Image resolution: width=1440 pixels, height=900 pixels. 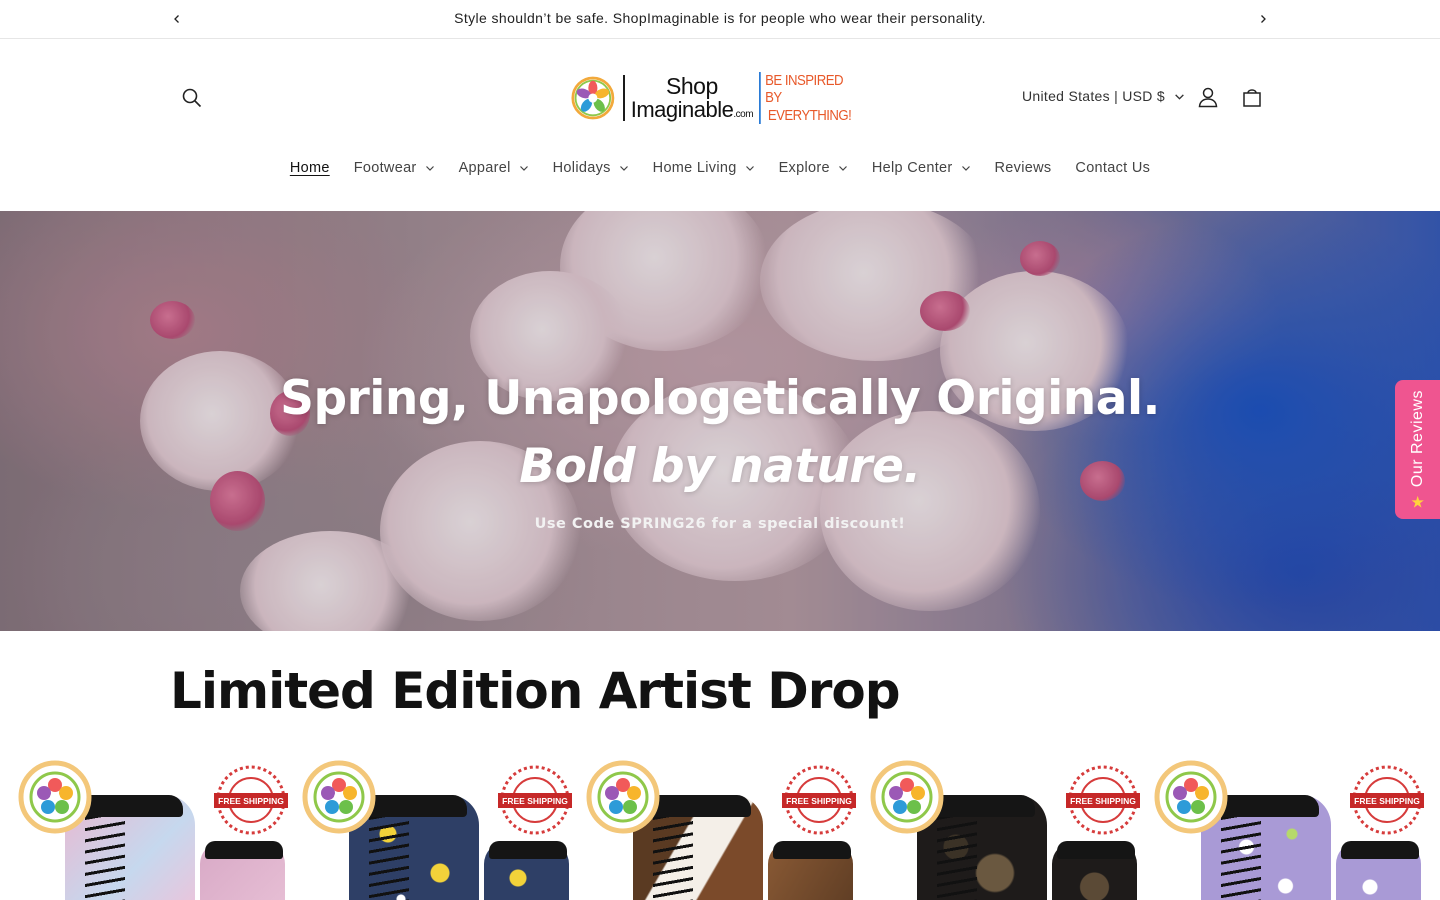 I want to click on cart-icon, so click(x=1252, y=98).